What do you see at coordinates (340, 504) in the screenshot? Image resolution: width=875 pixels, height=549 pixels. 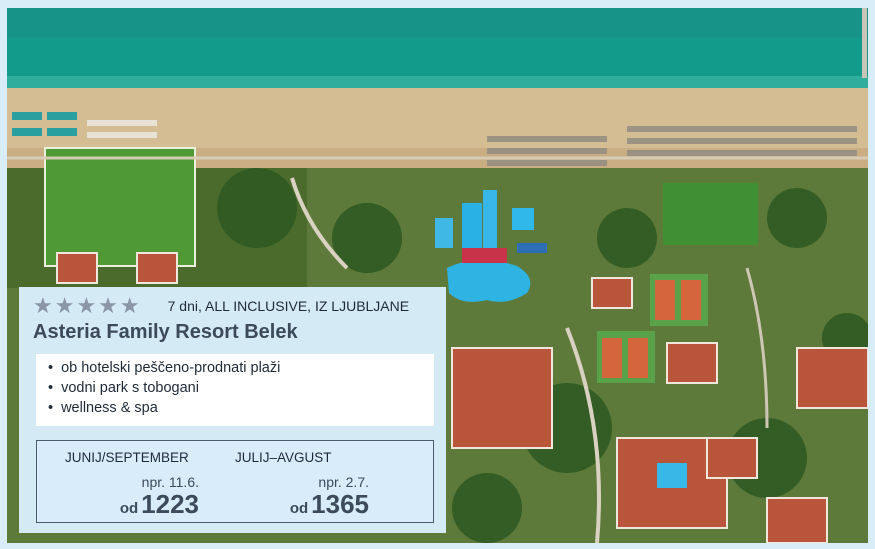 I see `price-amount: 1365` at bounding box center [340, 504].